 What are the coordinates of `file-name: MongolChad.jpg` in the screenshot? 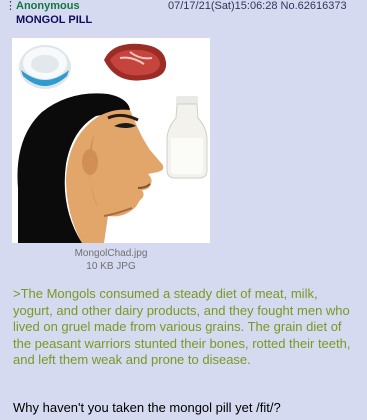 It's located at (111, 253).